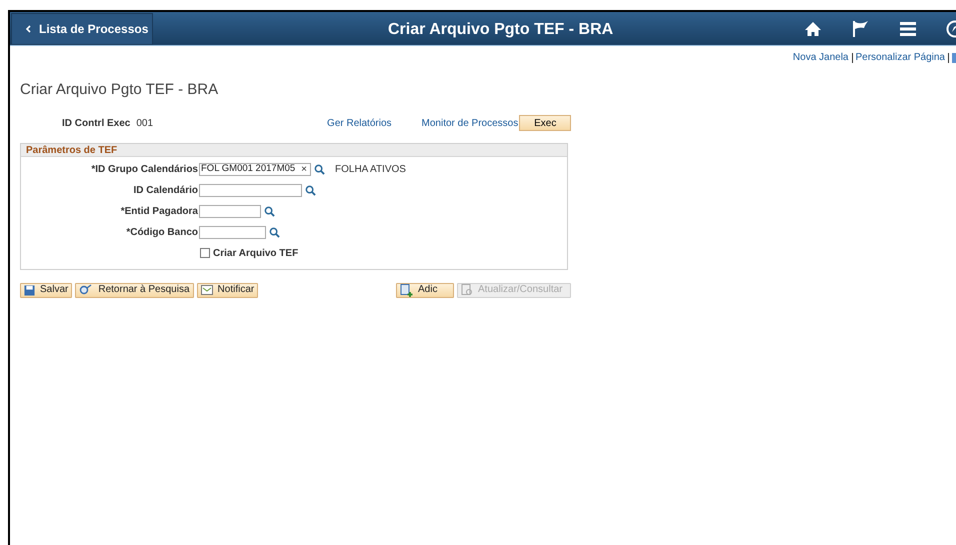  Describe the element at coordinates (900, 57) in the screenshot. I see `personalize-page-link: Personalizar Página` at that location.